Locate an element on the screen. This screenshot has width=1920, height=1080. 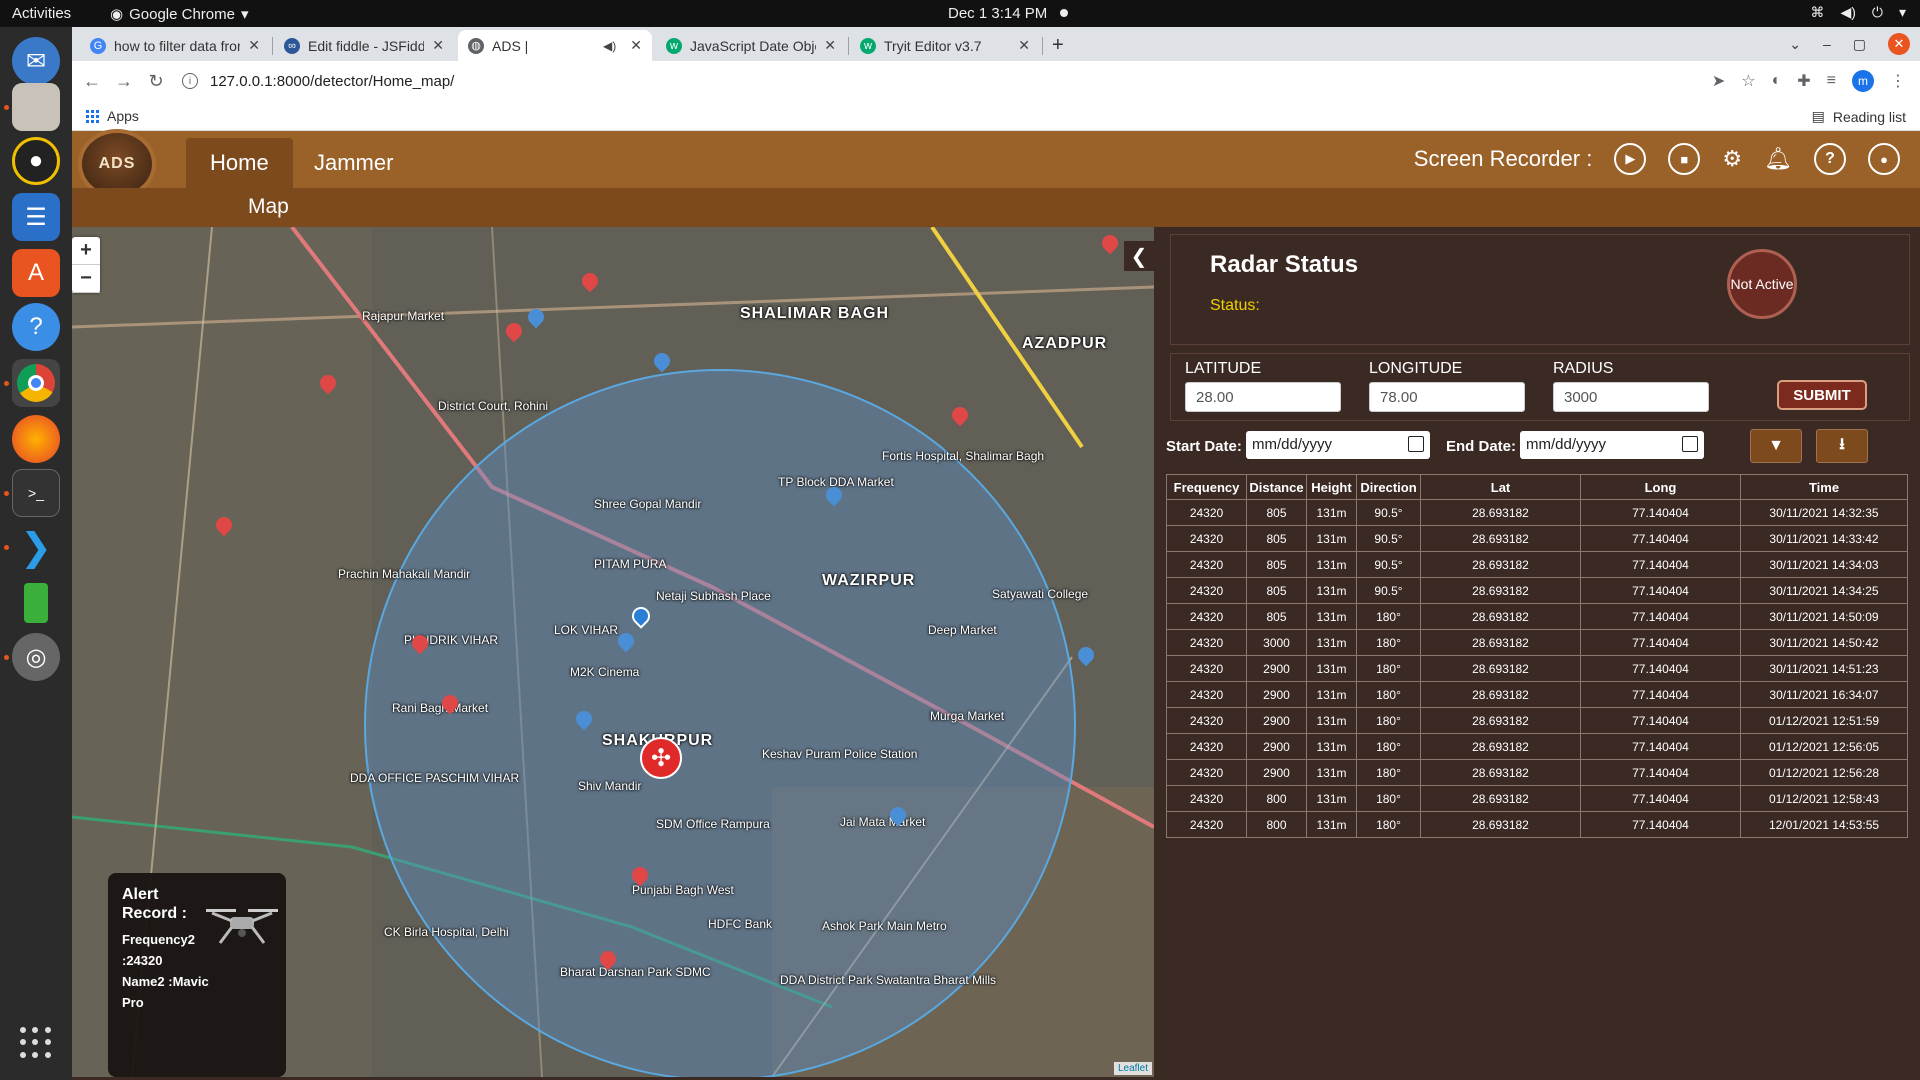
puzzle-icon: ✚ is located at coordinates (1803, 81).